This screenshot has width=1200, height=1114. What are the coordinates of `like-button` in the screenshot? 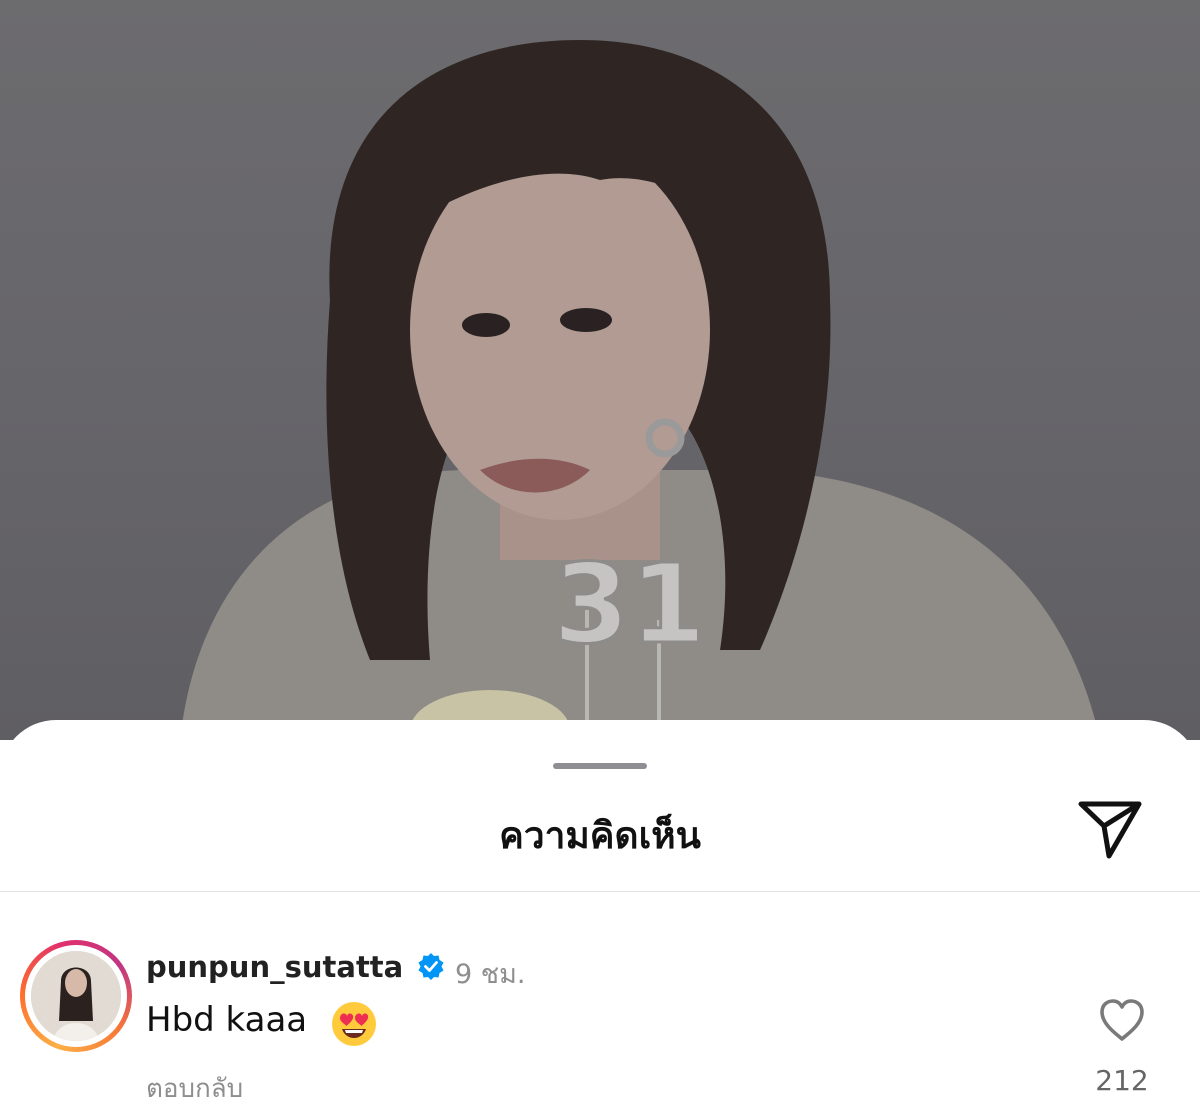 It's located at (1122, 1020).